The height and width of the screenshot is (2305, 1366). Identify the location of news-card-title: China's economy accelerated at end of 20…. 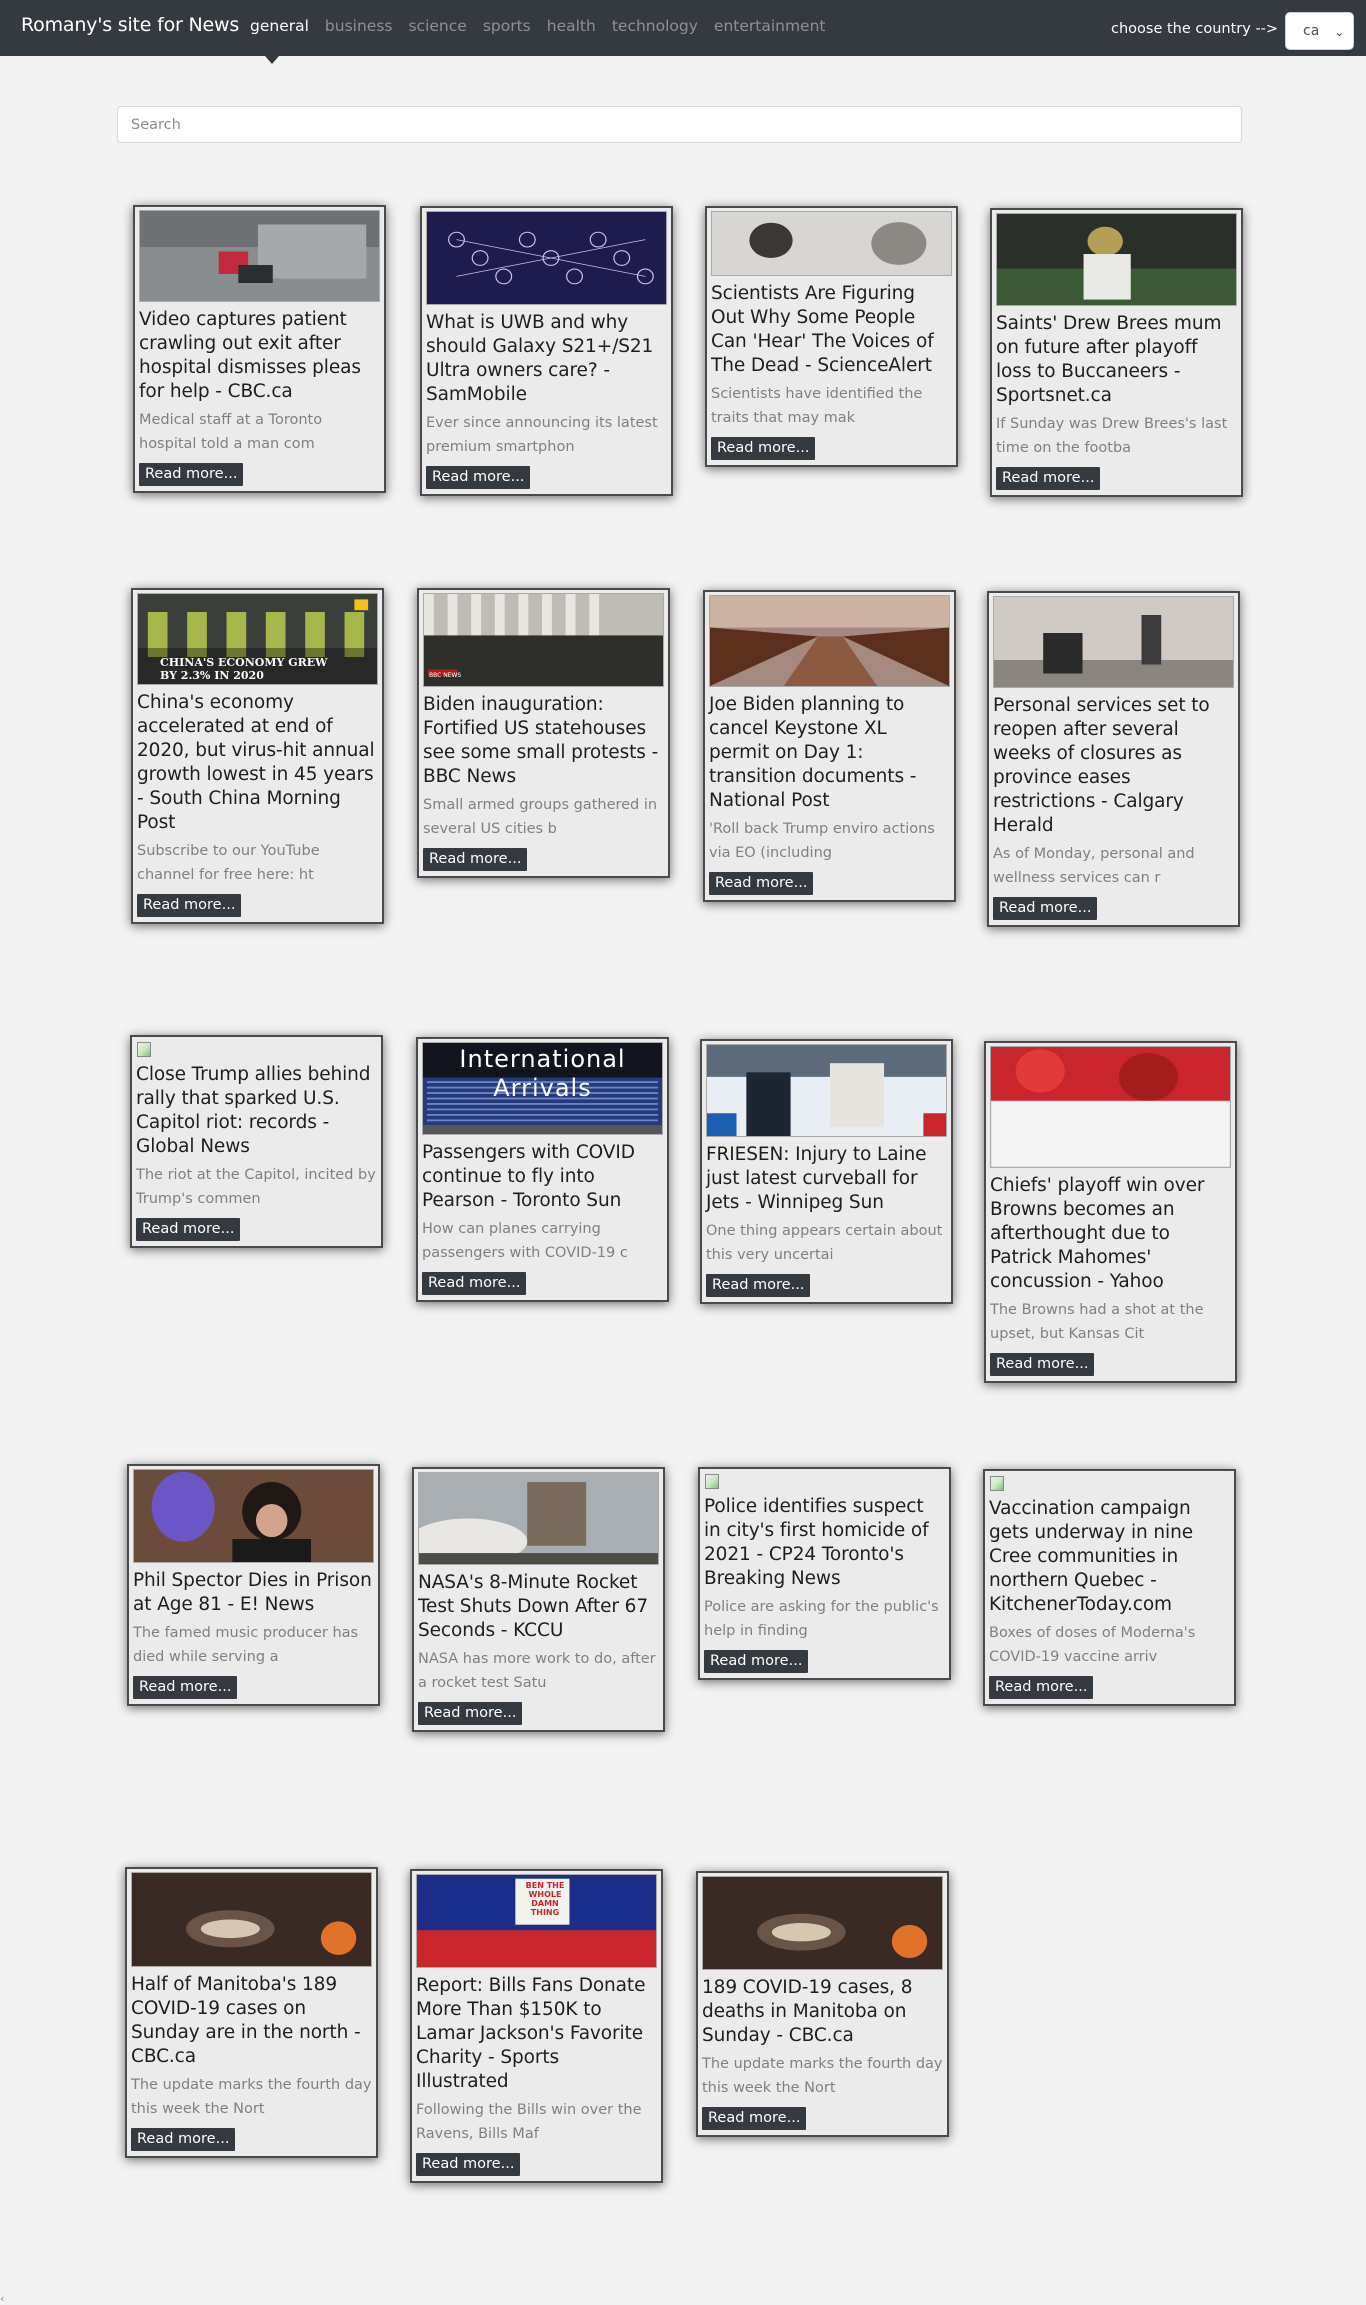
(256, 762).